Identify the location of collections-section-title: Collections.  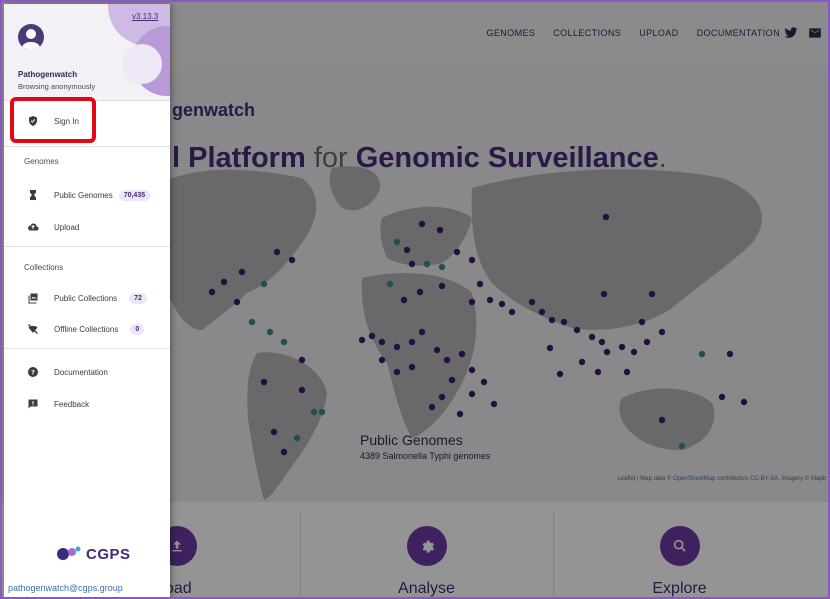
(44, 267).